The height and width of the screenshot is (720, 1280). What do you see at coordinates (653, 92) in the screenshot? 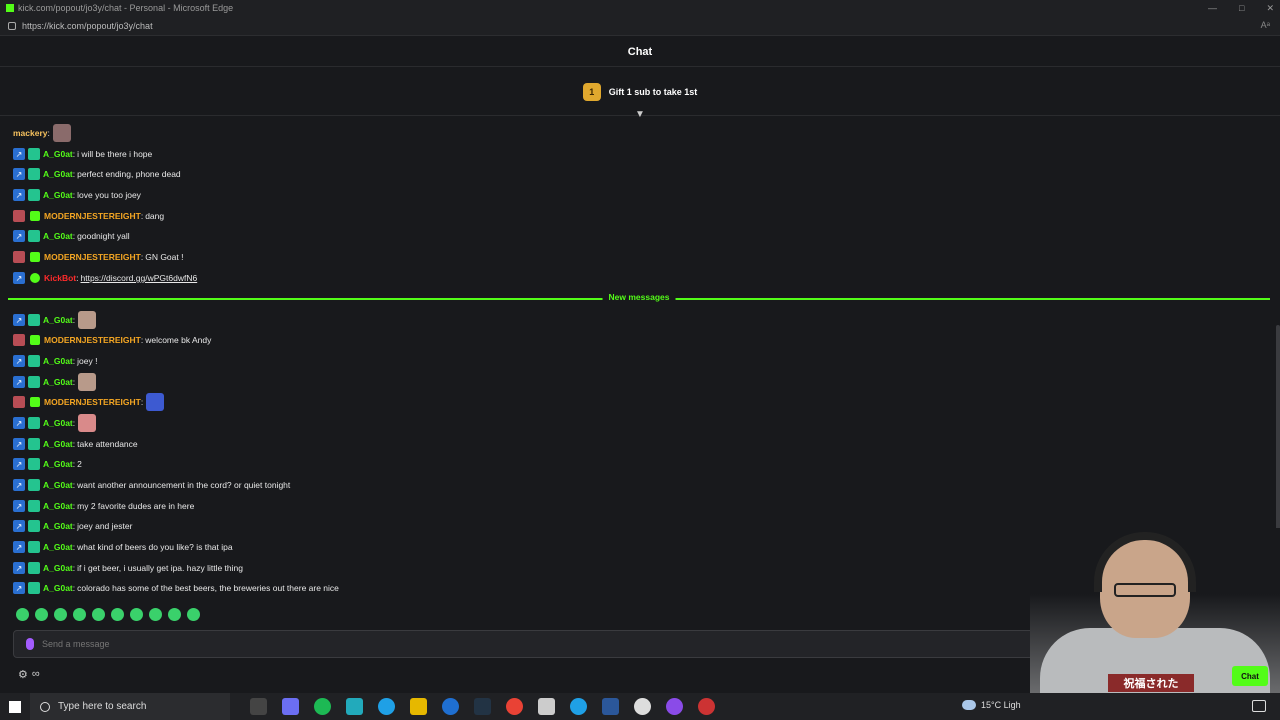
I see `gift-label: Gift 1 sub to take 1st` at bounding box center [653, 92].